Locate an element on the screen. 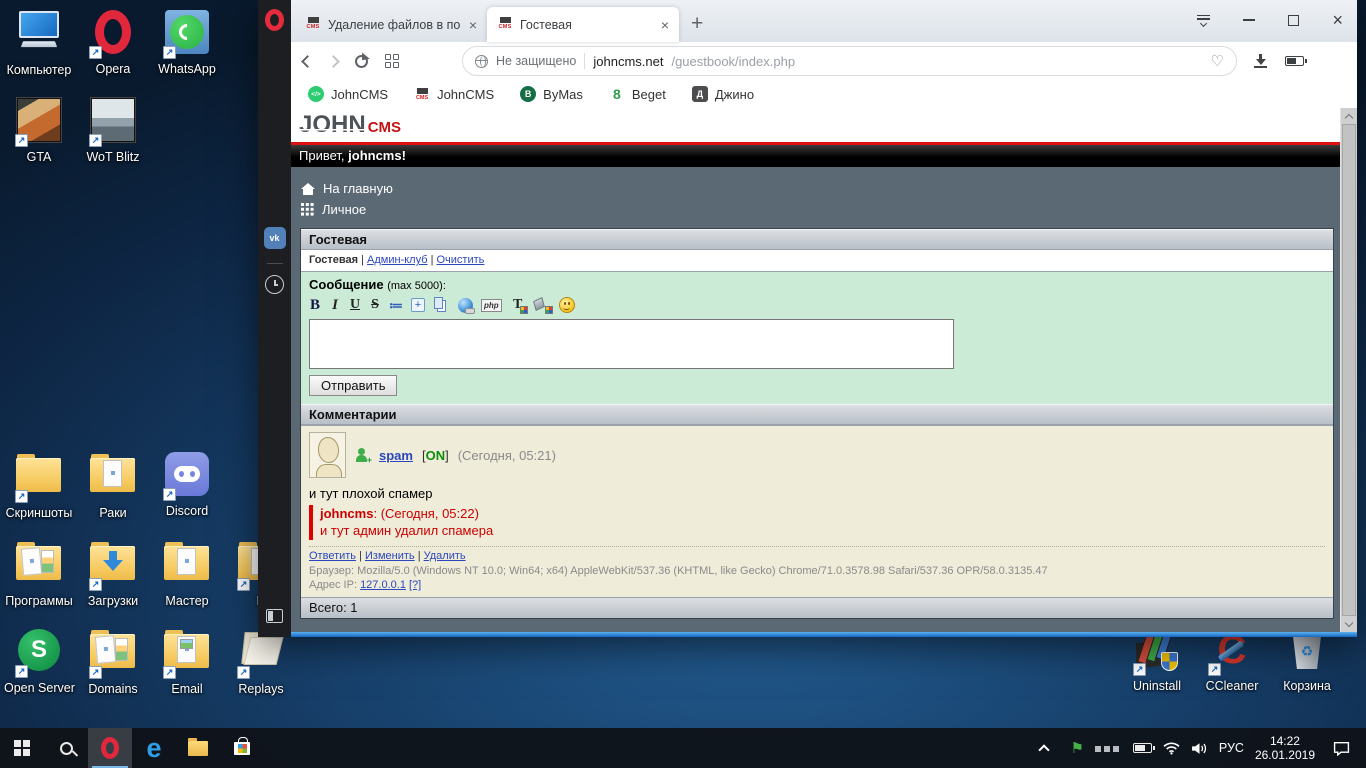  desktop-icon: ↗ GTA is located at coordinates (39, 130).